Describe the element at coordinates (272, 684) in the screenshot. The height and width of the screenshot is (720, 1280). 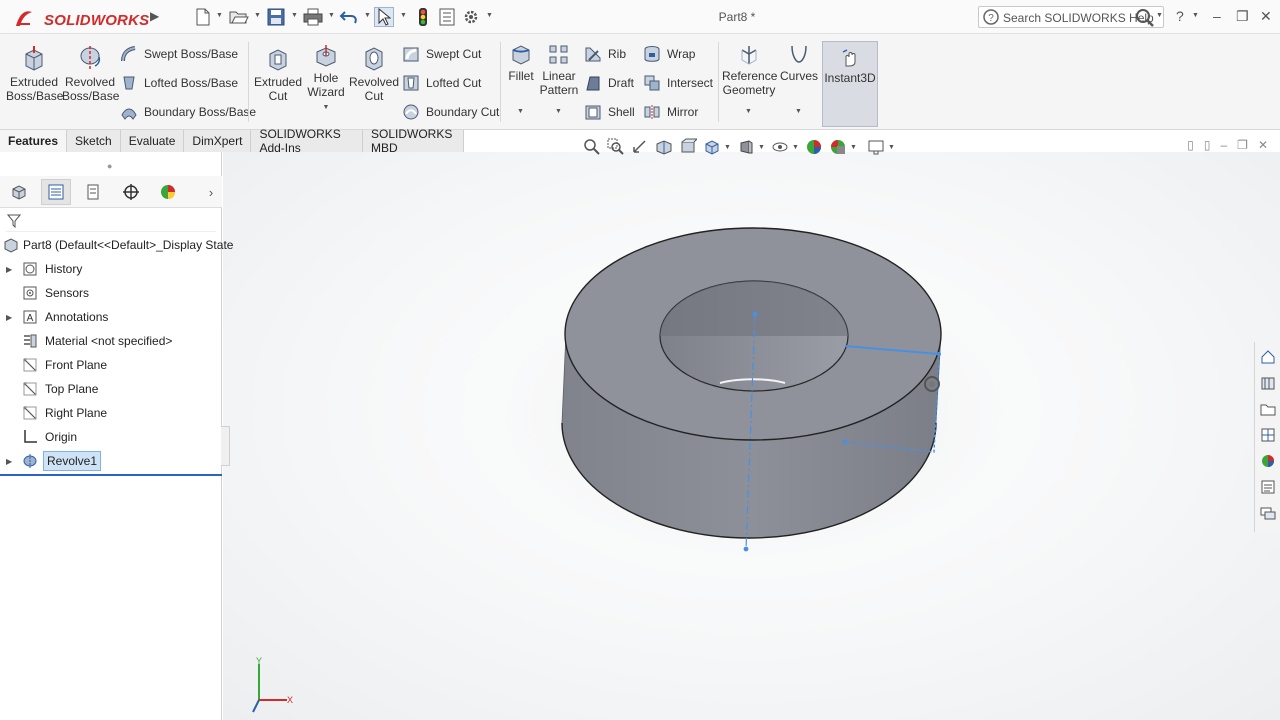
I see `view-triad: Y X` at that location.